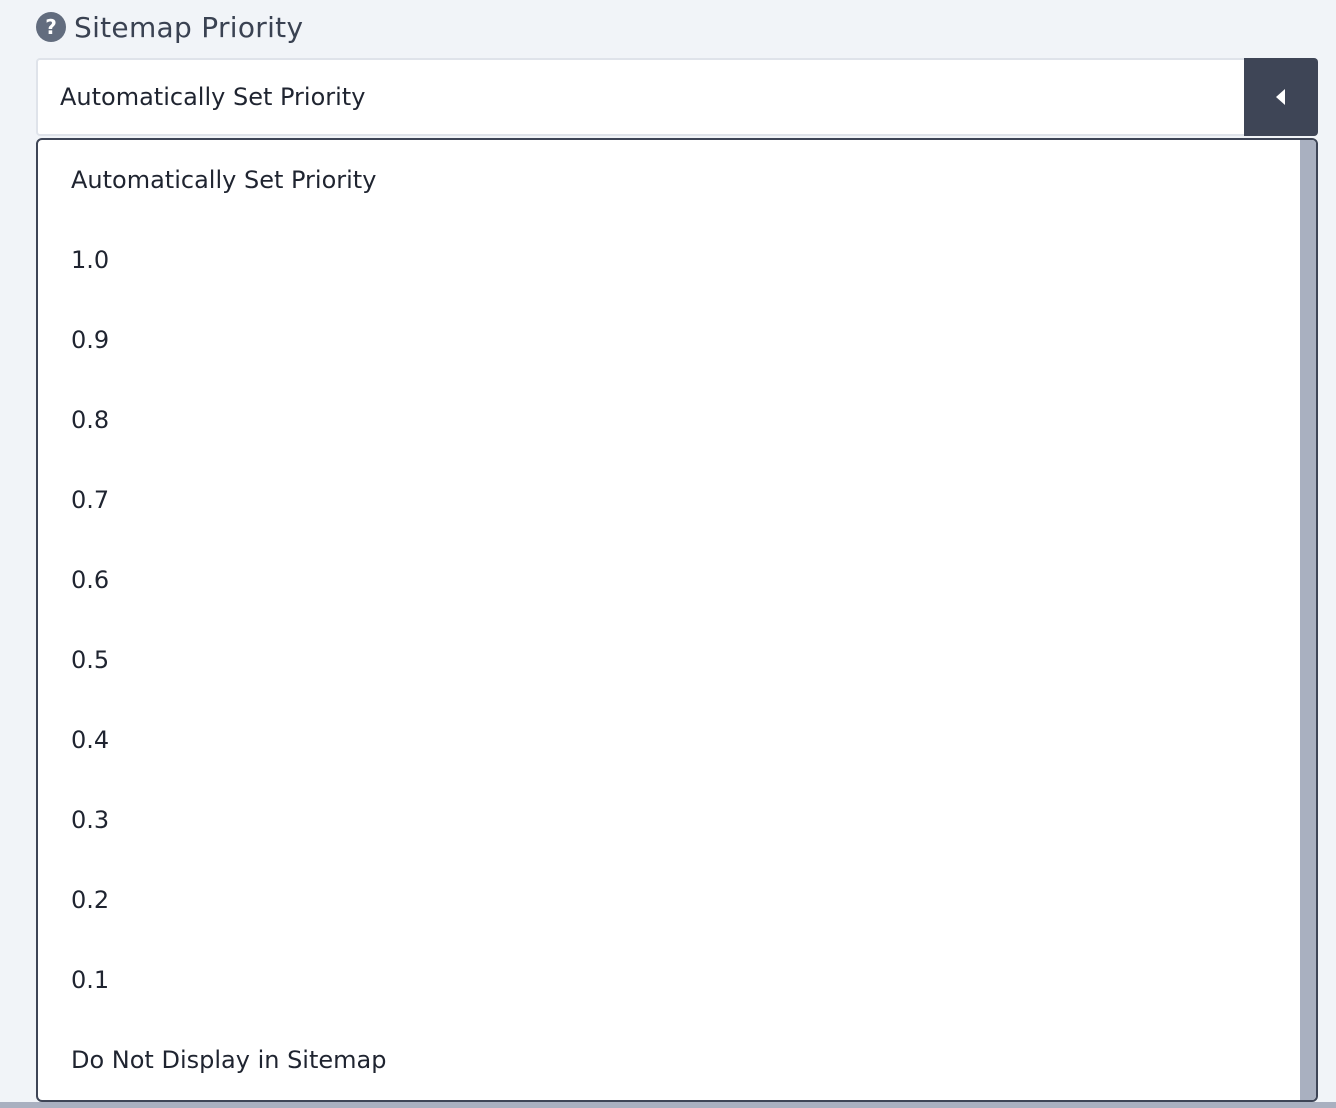 Image resolution: width=1336 pixels, height=1108 pixels. Describe the element at coordinates (668, 740) in the screenshot. I see `option-item: 0.4` at that location.